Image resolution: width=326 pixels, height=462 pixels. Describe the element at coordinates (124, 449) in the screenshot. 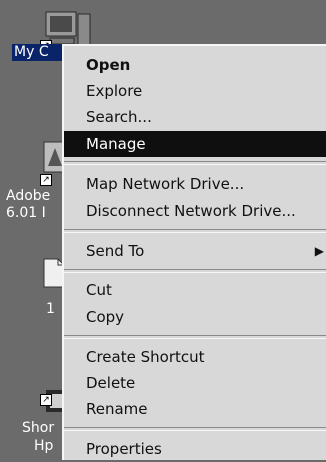

I see `menu-item-label: Properties` at that location.